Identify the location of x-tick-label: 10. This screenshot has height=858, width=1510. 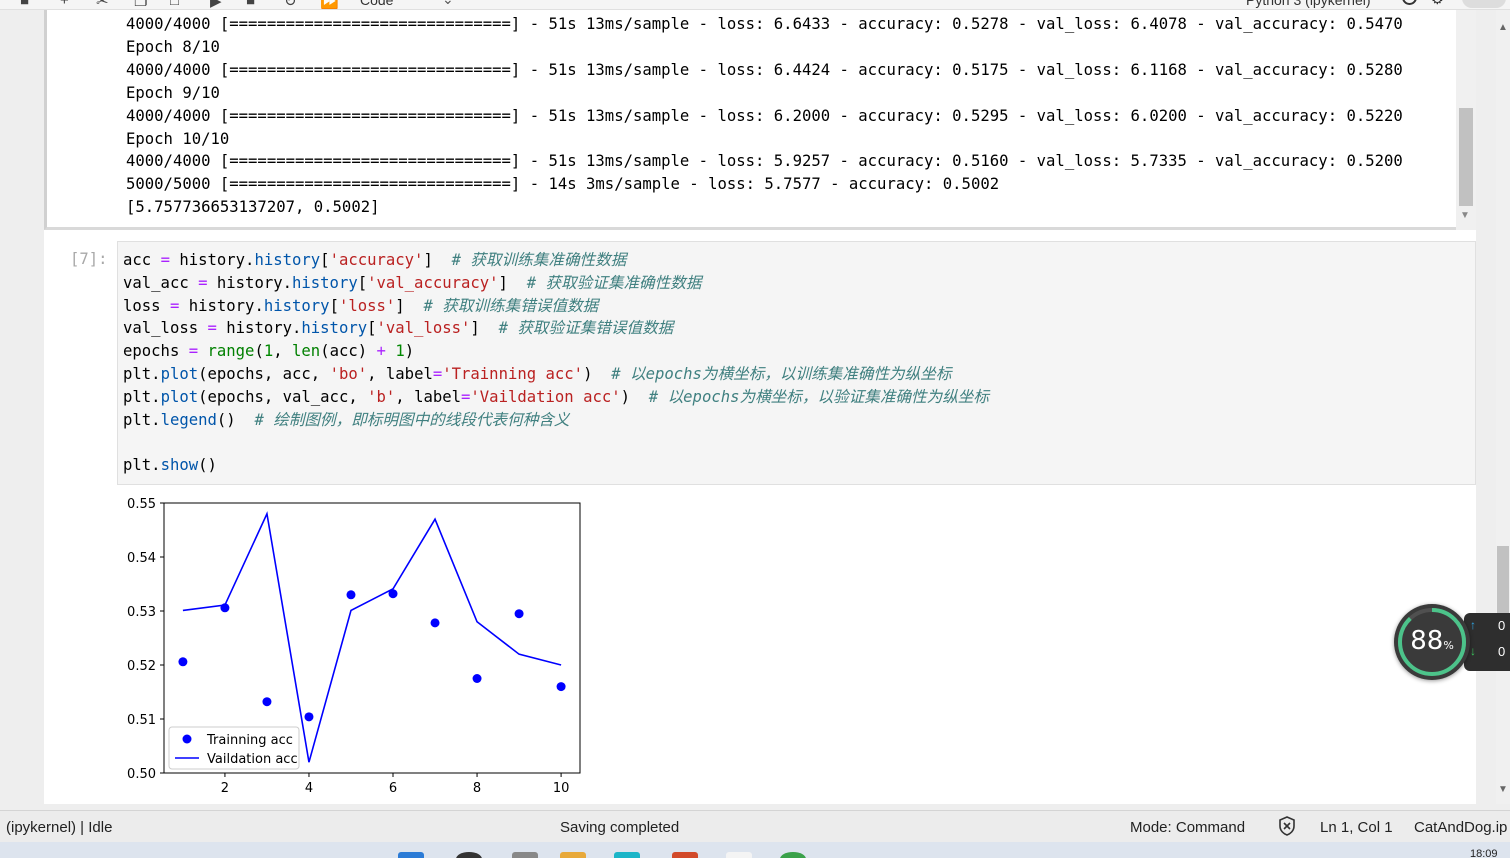
(561, 788).